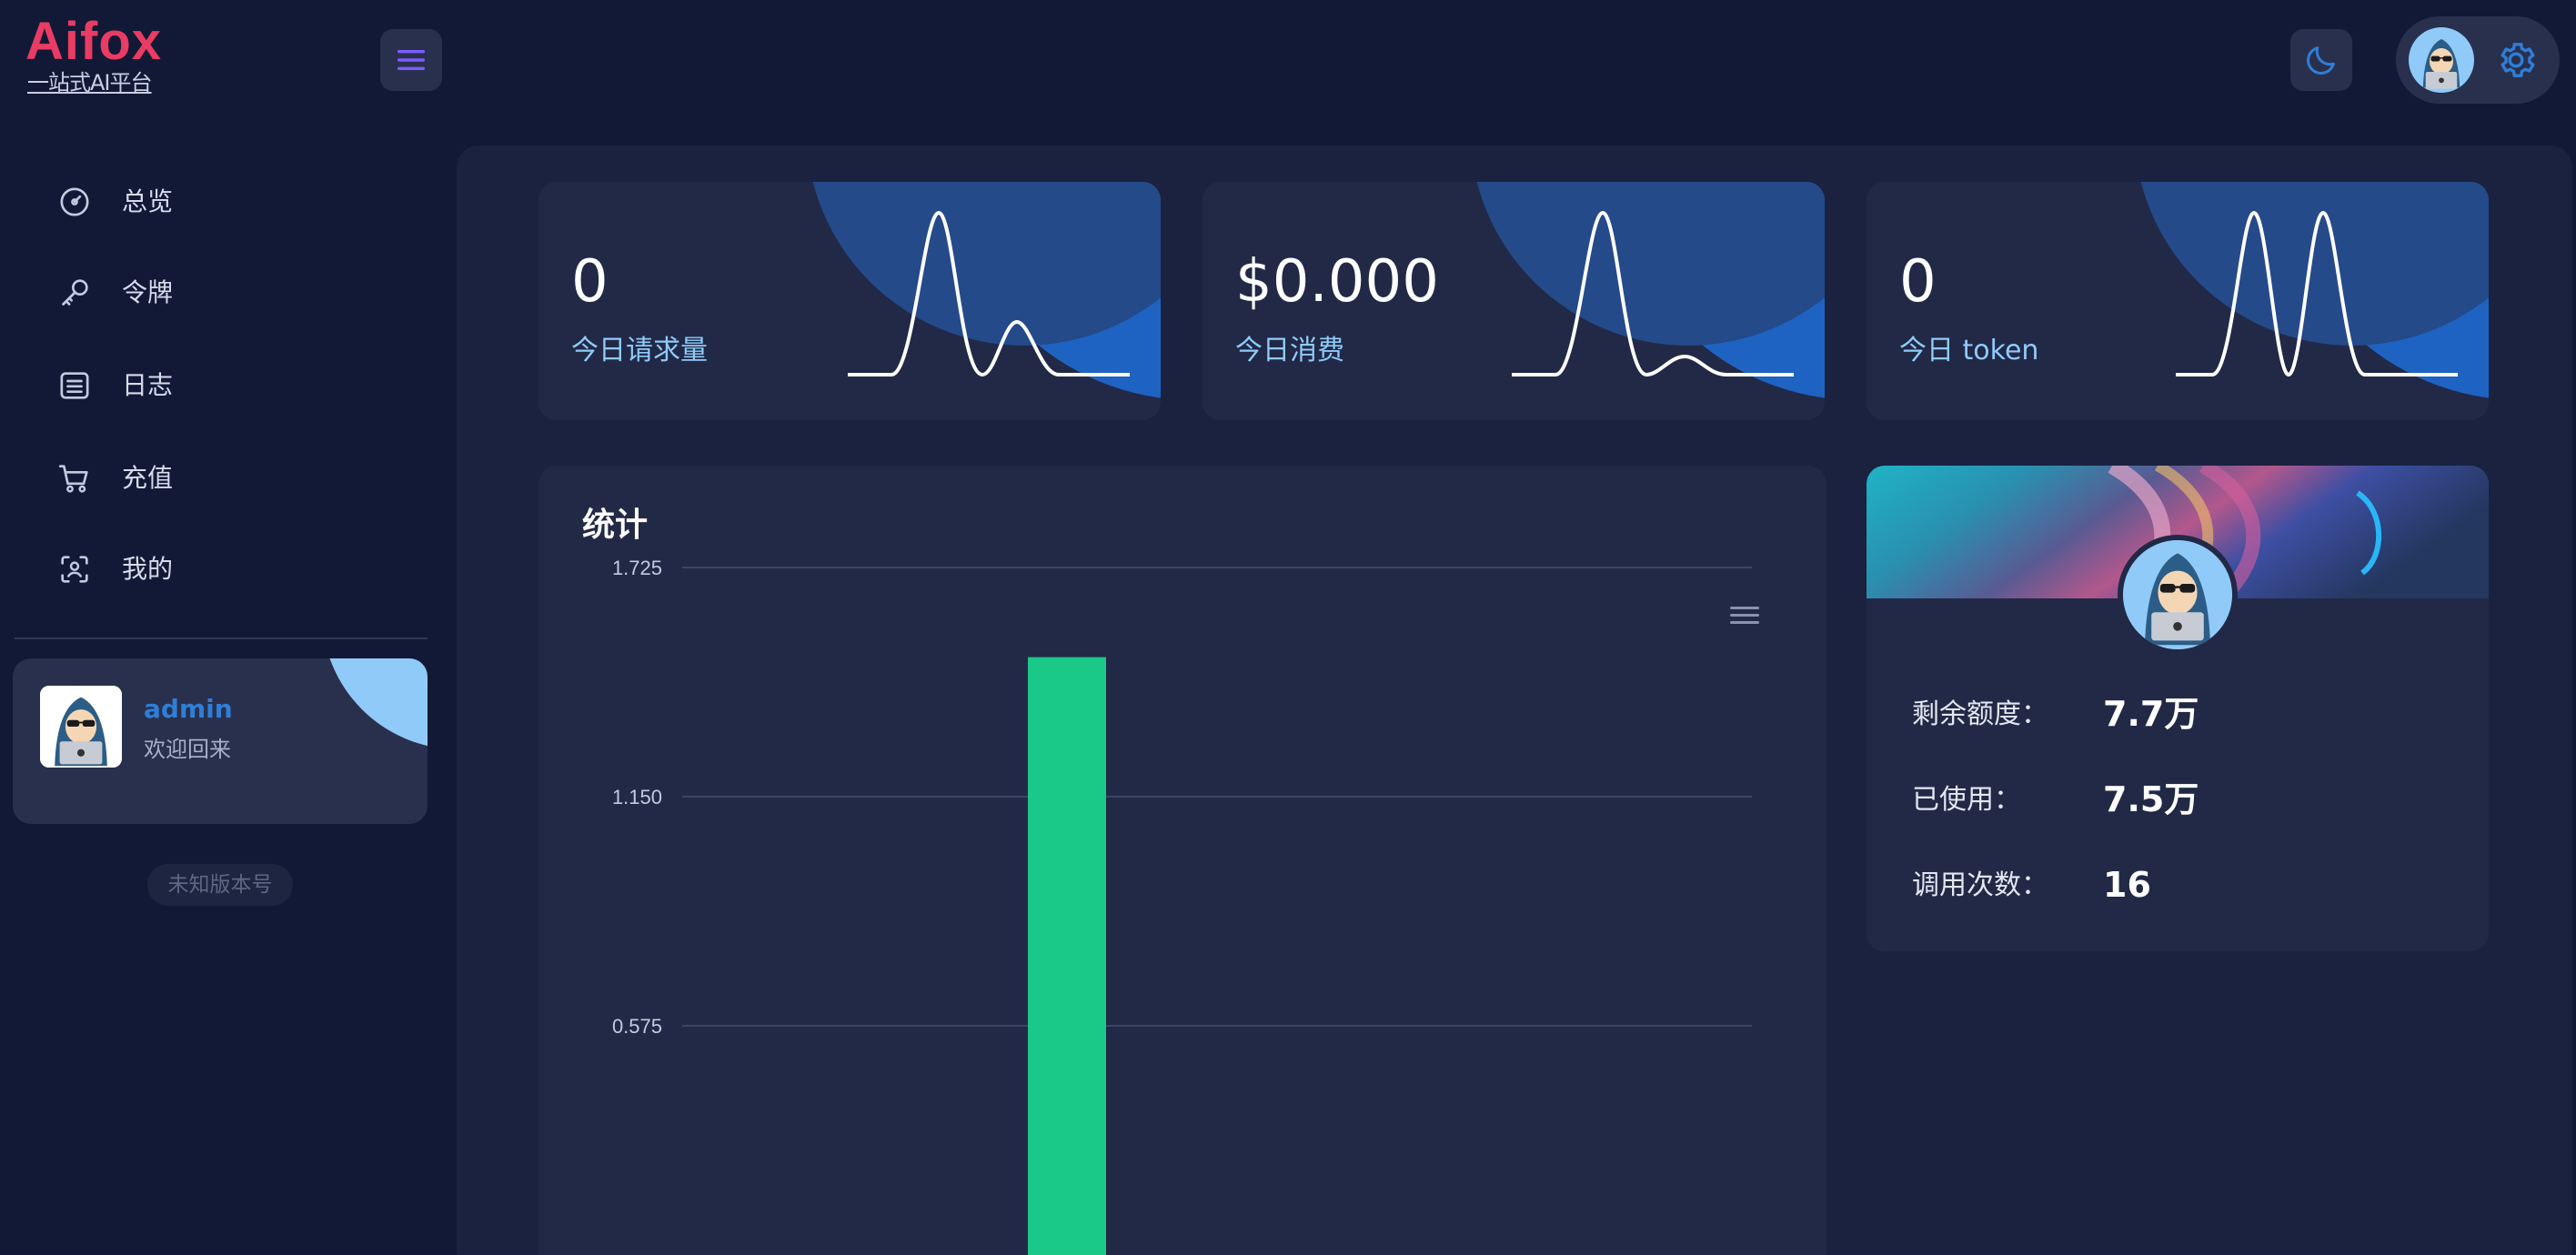  Describe the element at coordinates (2151, 799) in the screenshot. I see `quota-used-value: 7.5万` at that location.